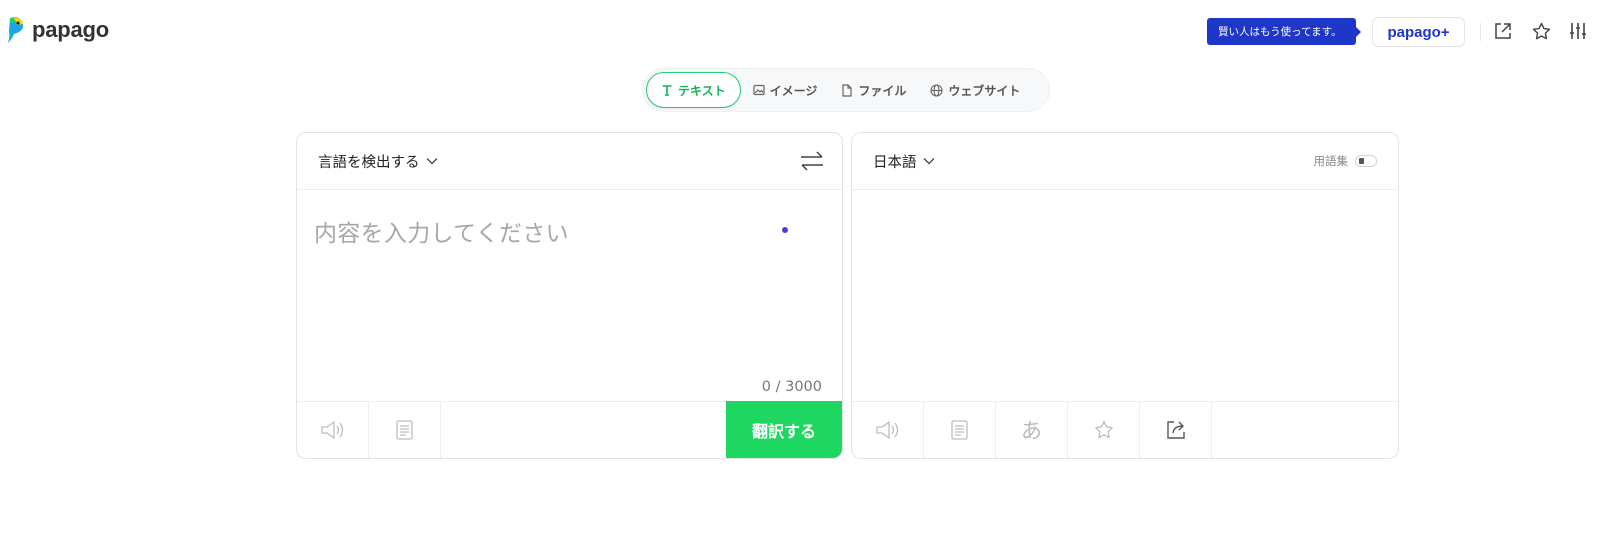 The image size is (1600, 537). I want to click on cursor-dot, so click(785, 230).